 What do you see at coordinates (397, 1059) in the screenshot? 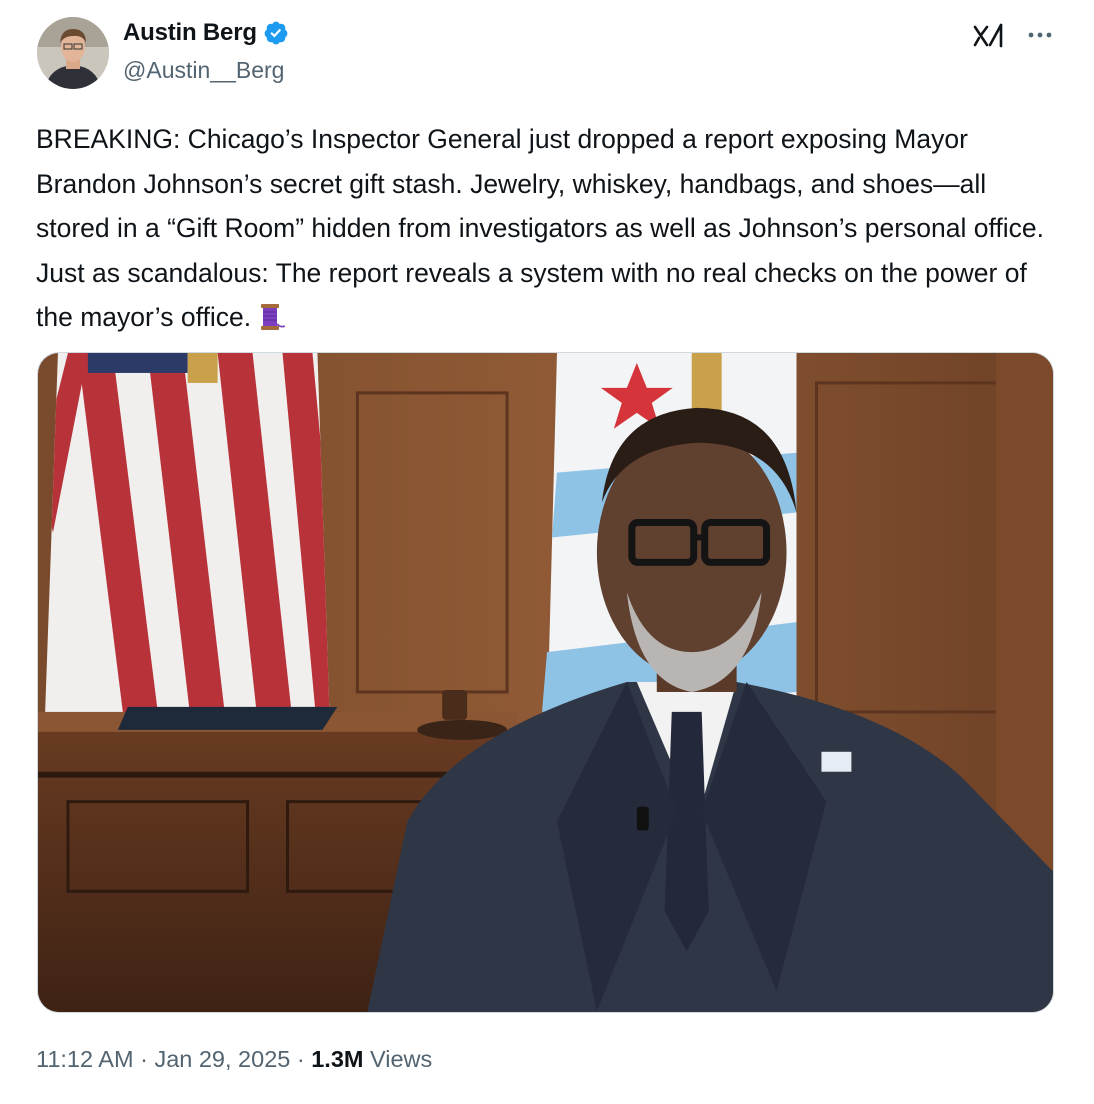
I see `views-label: Views` at bounding box center [397, 1059].